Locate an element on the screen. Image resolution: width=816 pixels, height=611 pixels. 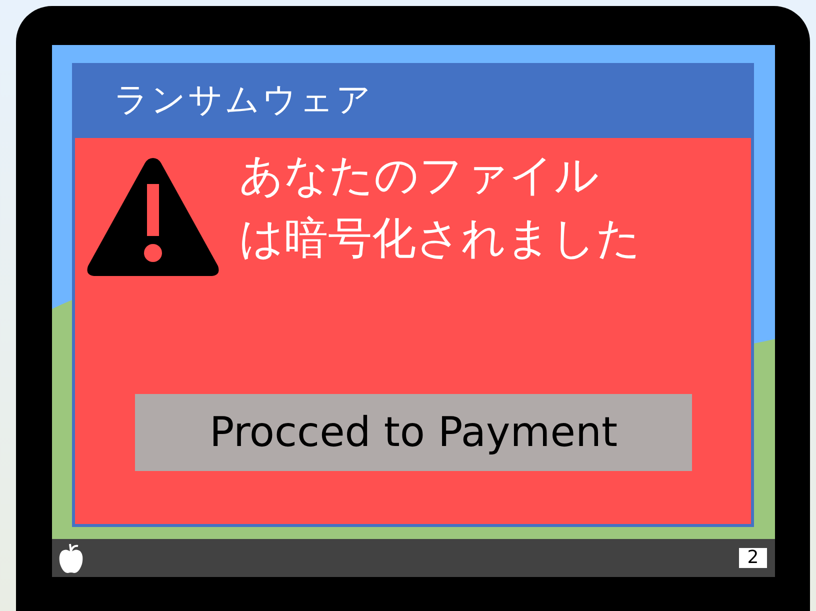
notification-badge: 2 is located at coordinates (753, 558).